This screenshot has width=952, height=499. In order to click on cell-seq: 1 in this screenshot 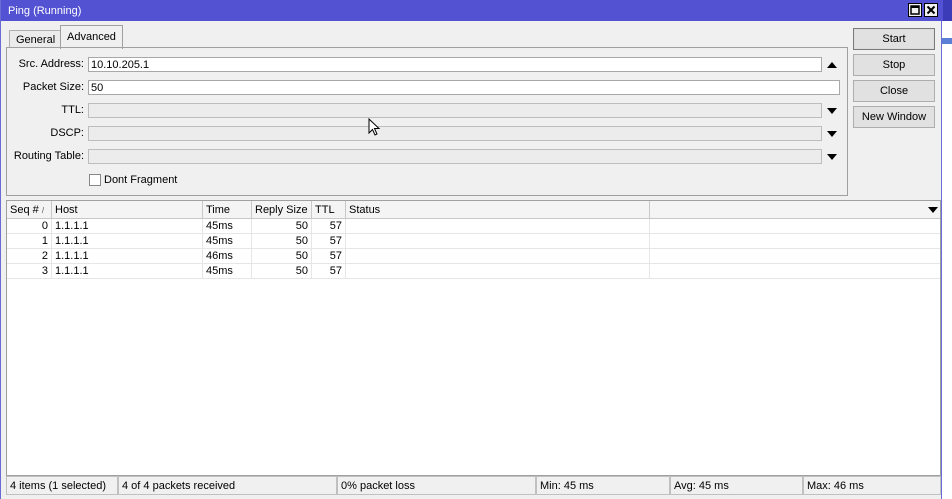, I will do `click(29, 241)`.